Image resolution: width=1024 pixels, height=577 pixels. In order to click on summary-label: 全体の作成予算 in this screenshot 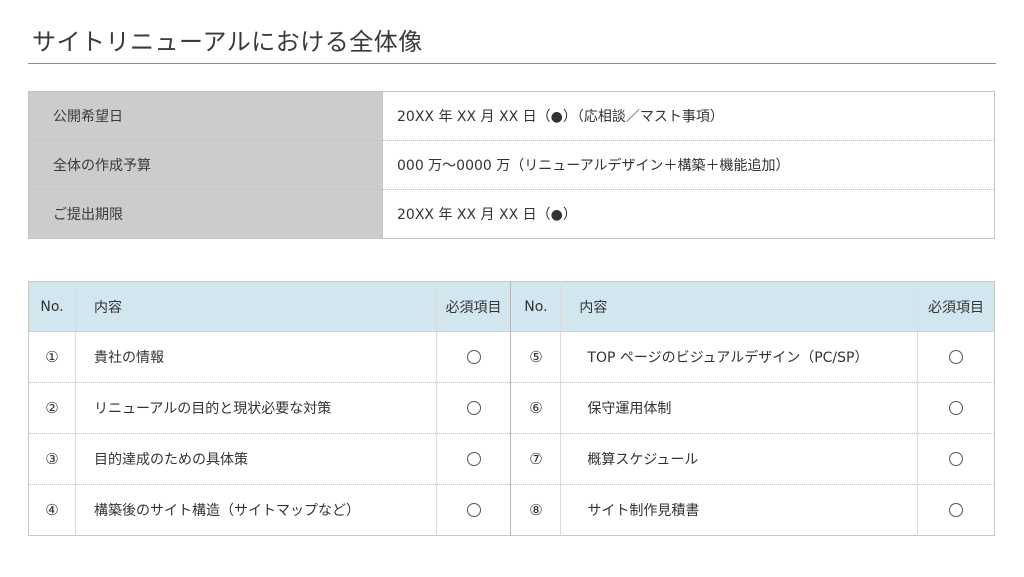, I will do `click(205, 165)`.